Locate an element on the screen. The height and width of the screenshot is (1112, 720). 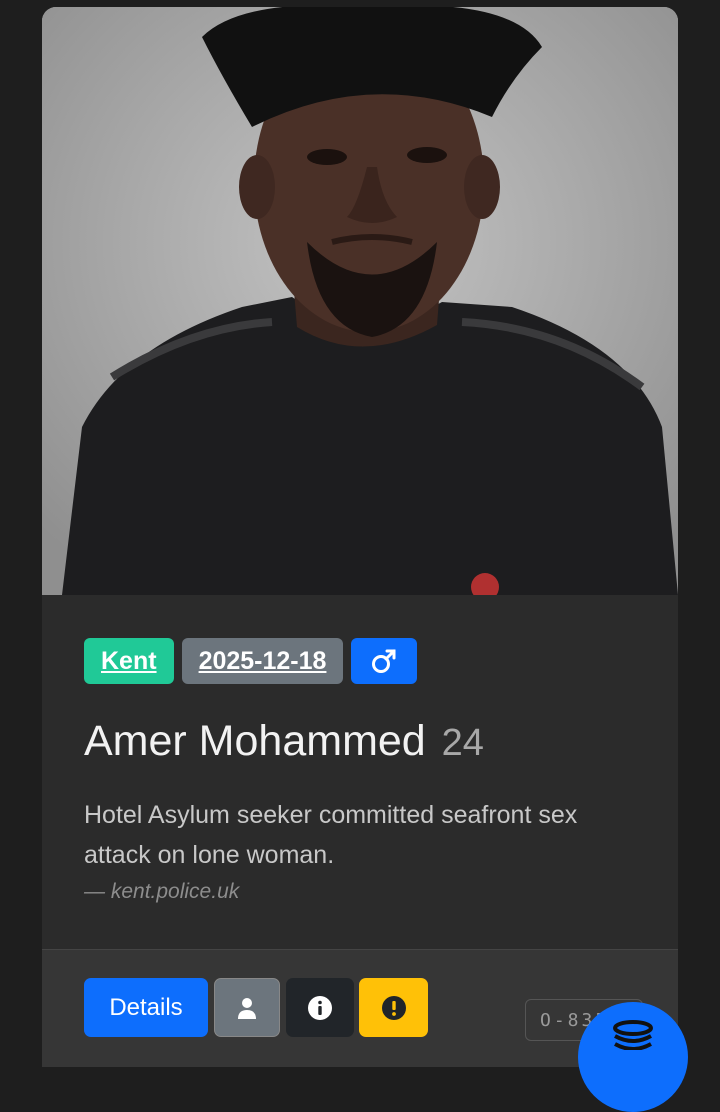
info-icon is located at coordinates (320, 1007).